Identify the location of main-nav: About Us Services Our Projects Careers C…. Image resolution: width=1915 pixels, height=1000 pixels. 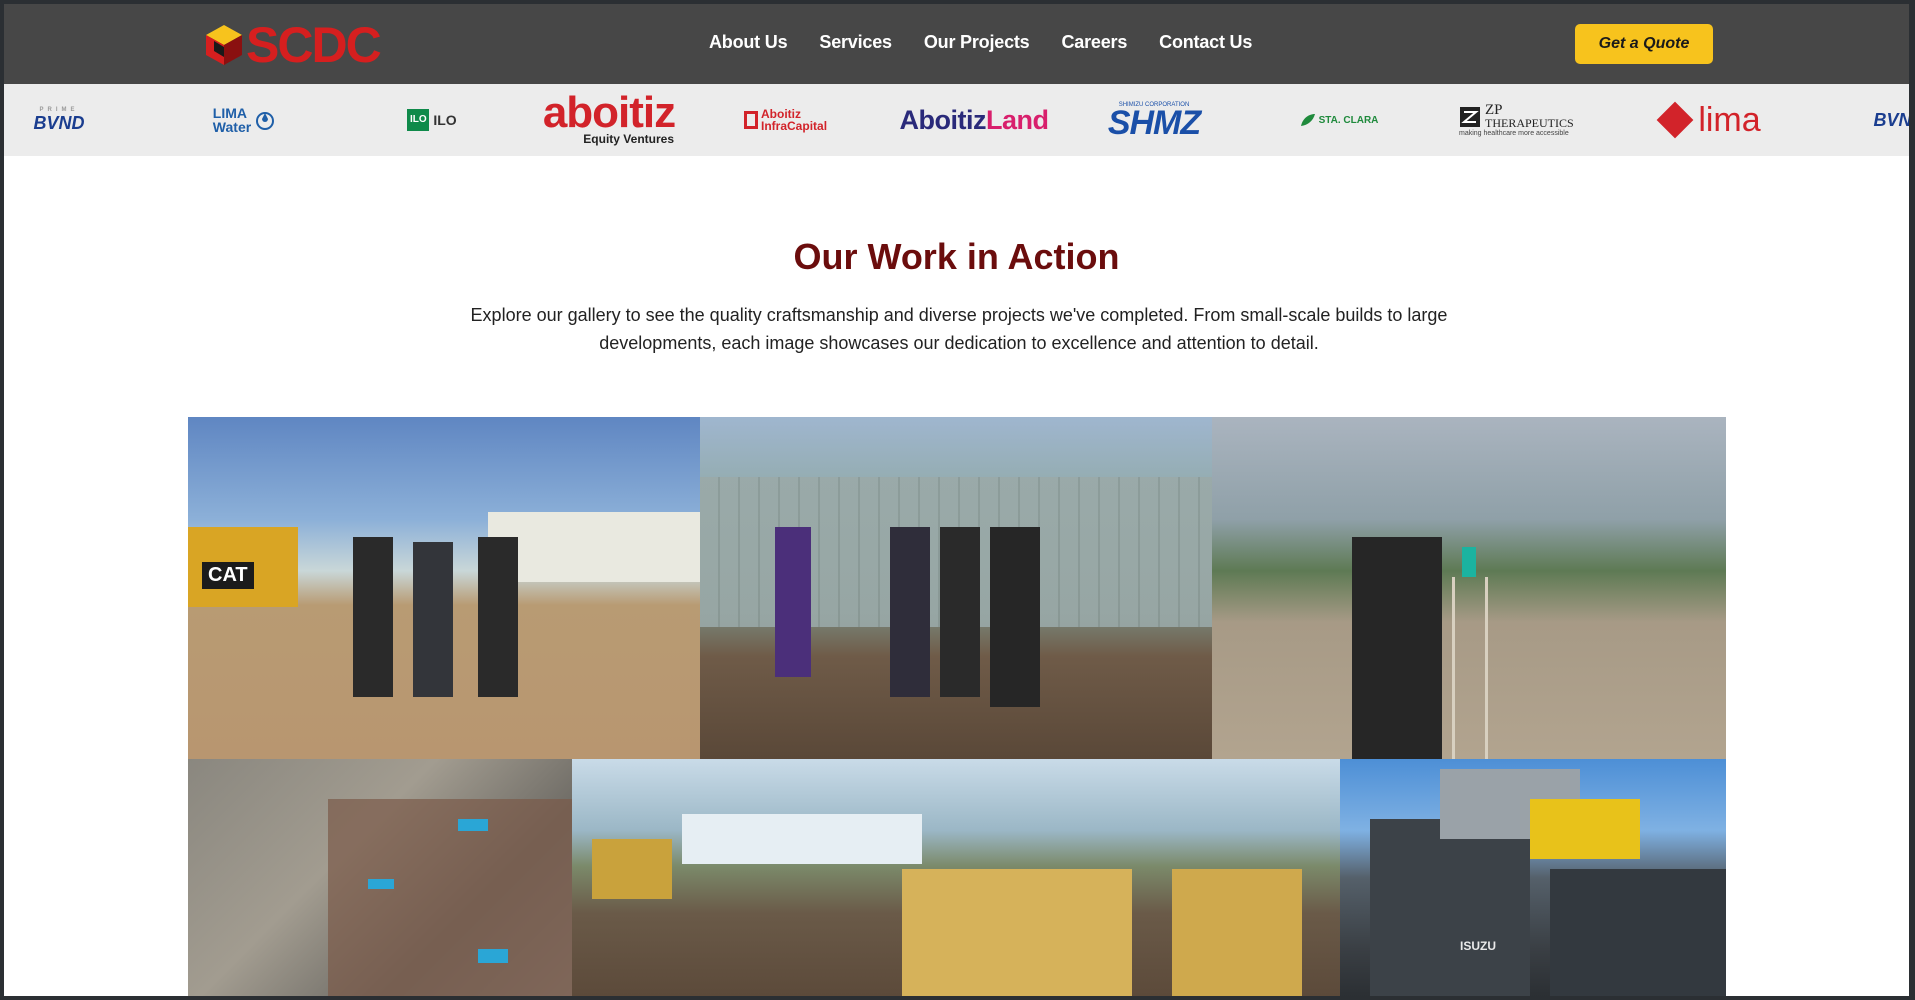
(980, 42).